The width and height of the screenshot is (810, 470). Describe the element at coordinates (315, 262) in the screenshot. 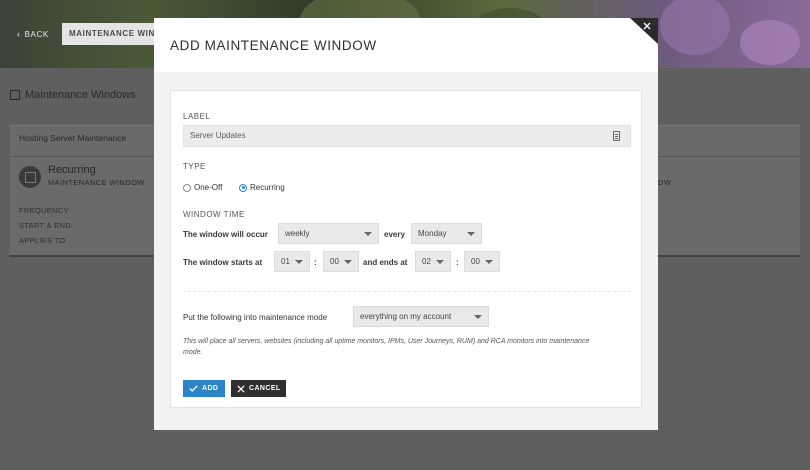

I see `start-colon: :` at that location.